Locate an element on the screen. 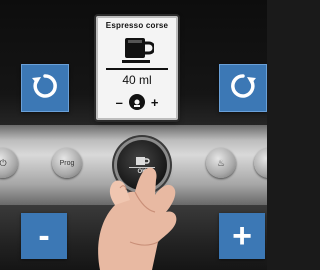 The image size is (320, 270). minus-label: - is located at coordinates (44, 236).